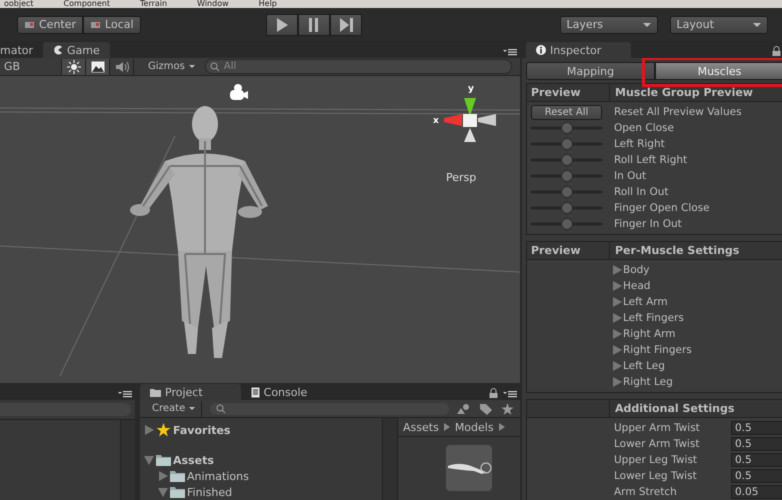 This screenshot has height=500, width=782. Describe the element at coordinates (636, 286) in the screenshot. I see `foldout-label: Head` at that location.